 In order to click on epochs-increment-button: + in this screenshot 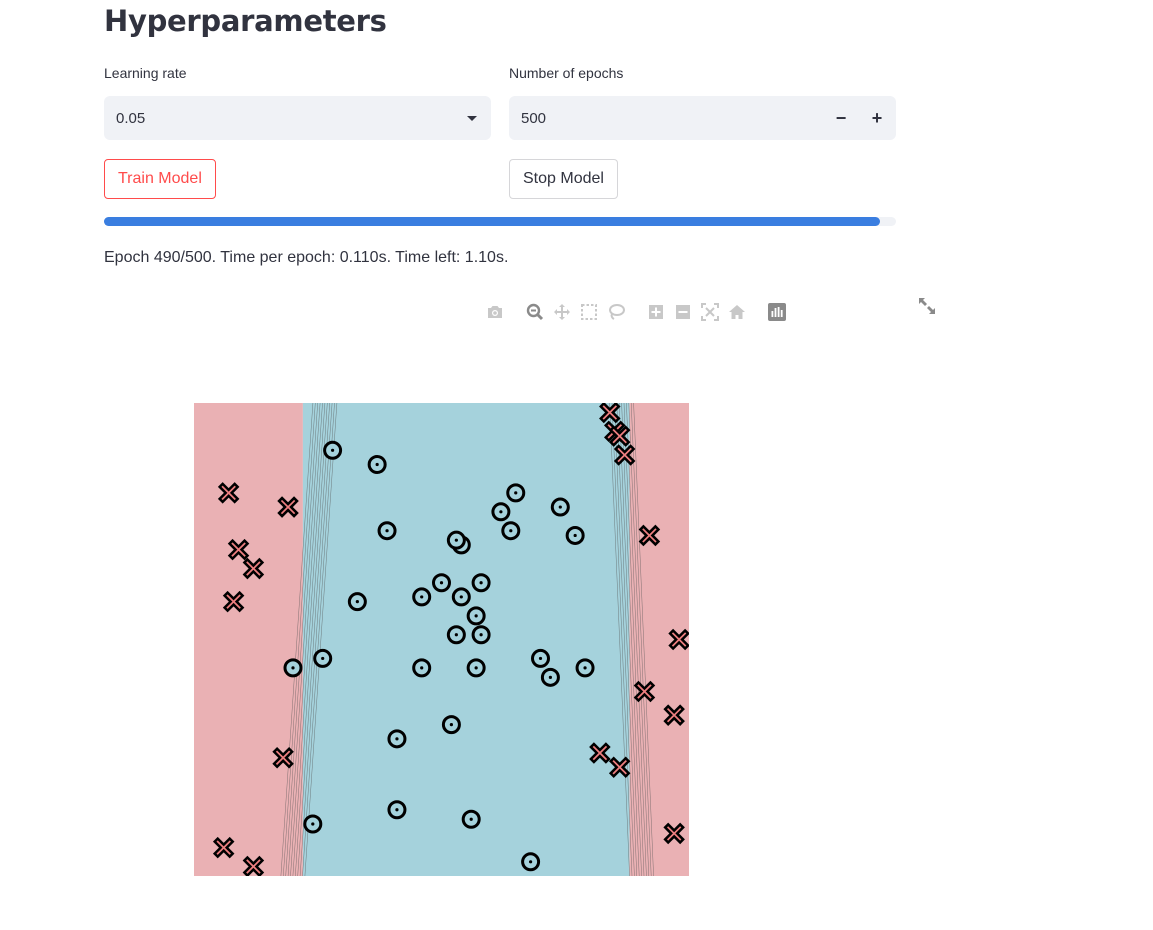, I will do `click(877, 118)`.